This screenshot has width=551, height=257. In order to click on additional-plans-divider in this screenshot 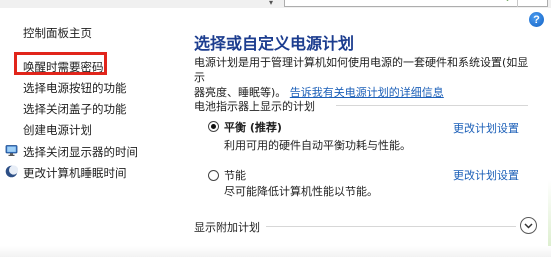, I will do `click(391, 226)`.